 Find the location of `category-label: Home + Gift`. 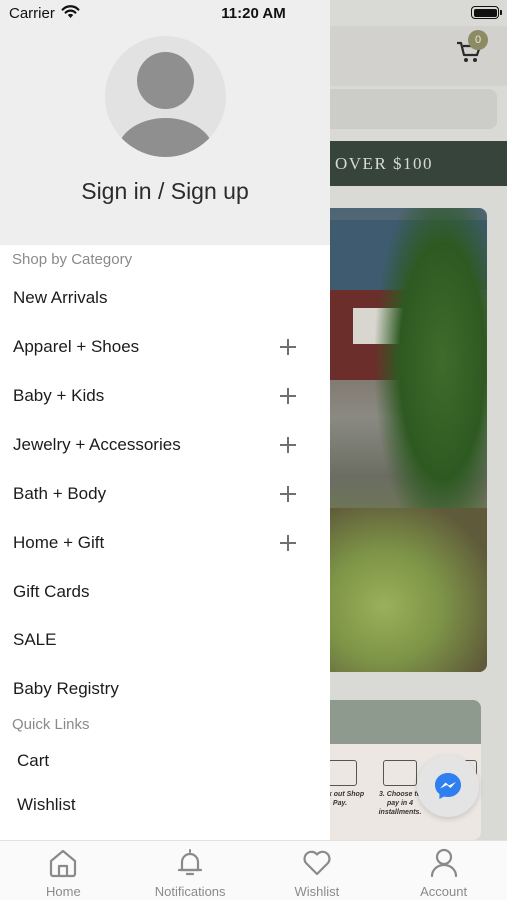

category-label: Home + Gift is located at coordinates (59, 542).